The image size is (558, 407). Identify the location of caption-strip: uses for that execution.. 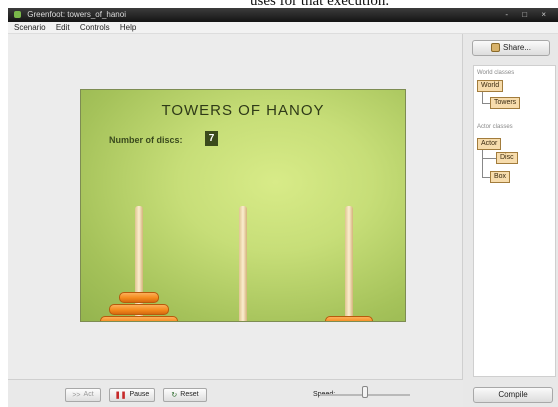
(279, 4).